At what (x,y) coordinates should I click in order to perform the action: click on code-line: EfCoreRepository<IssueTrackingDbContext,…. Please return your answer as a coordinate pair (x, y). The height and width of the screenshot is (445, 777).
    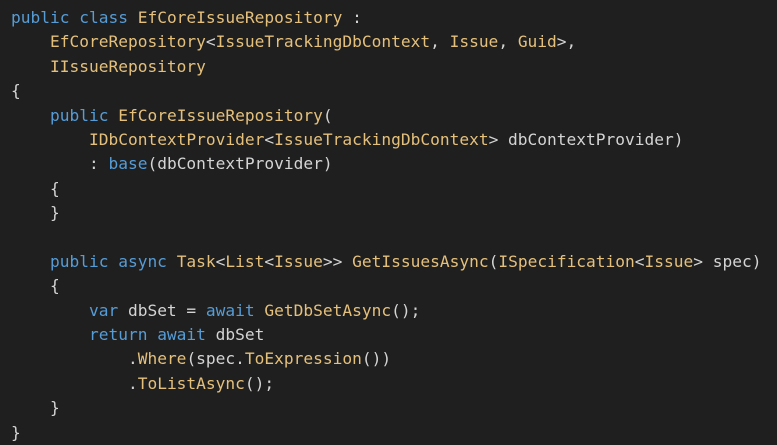
    Looking at the image, I should click on (394, 42).